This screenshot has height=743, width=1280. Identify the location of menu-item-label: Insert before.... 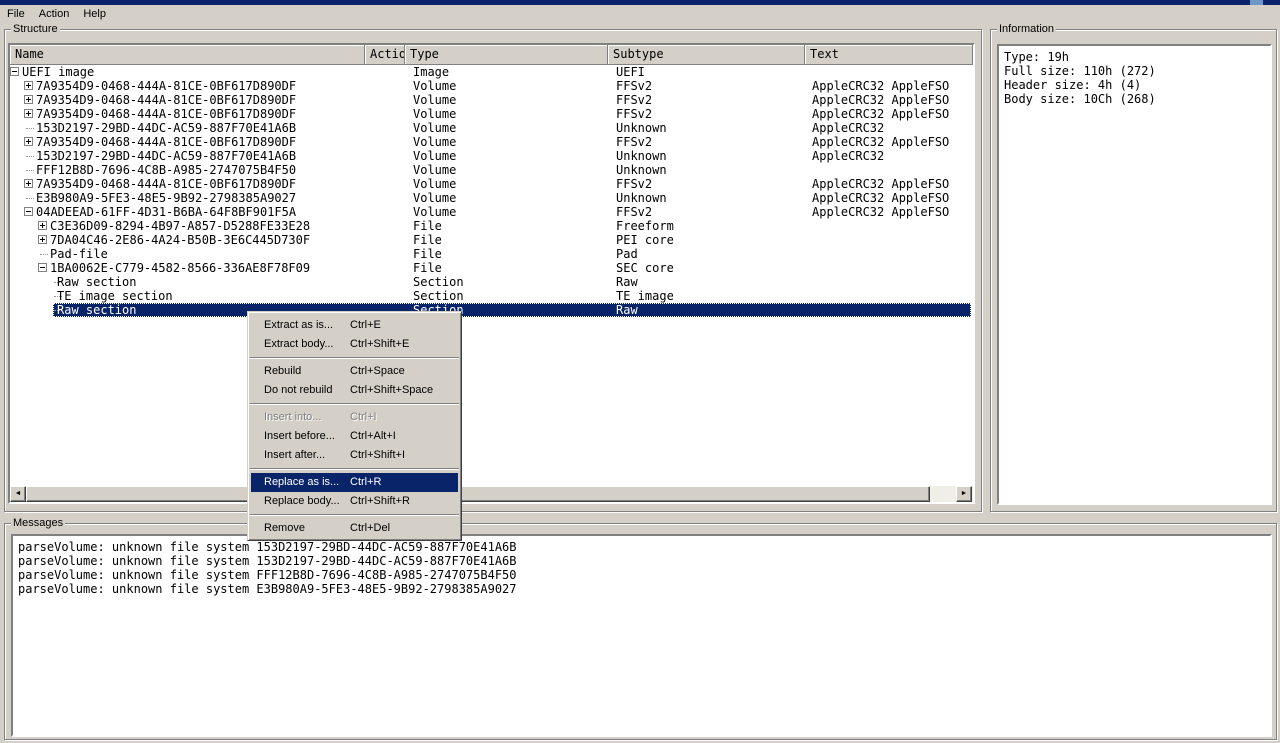
(299, 436).